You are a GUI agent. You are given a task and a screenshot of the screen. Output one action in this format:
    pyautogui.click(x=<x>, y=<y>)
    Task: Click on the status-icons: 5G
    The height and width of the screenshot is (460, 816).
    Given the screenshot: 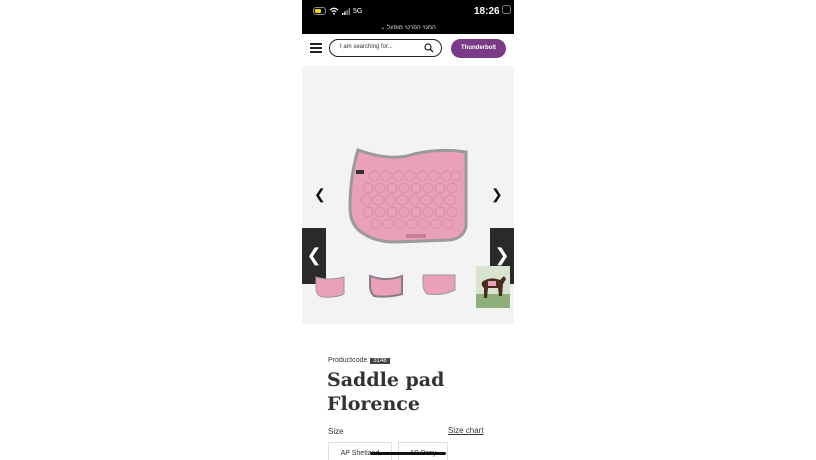 What is the action you would take?
    pyautogui.click(x=337, y=11)
    